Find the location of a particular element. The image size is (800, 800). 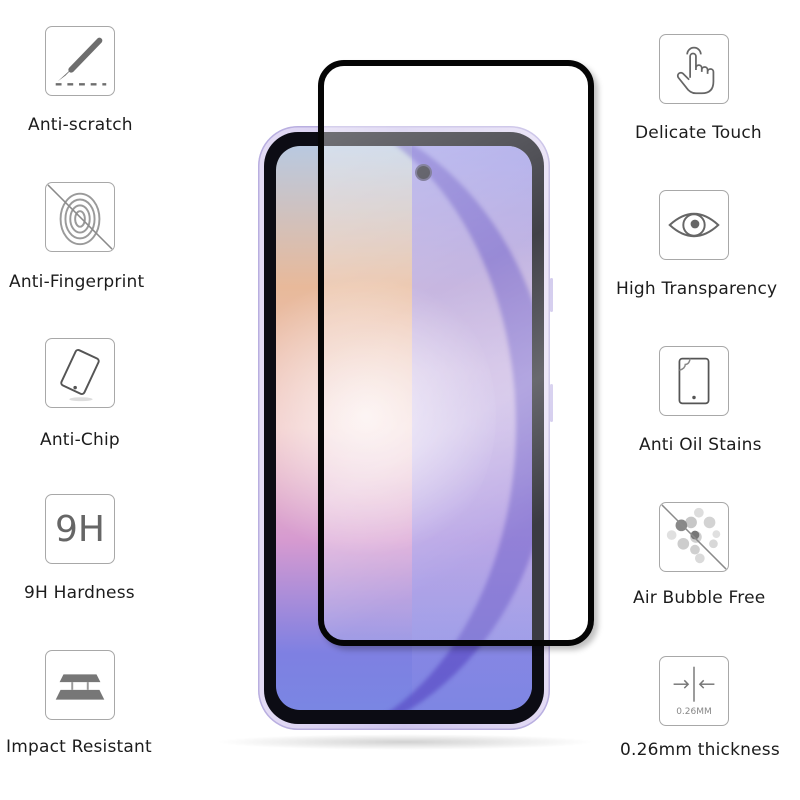

touch-hand-icon is located at coordinates (694, 69).